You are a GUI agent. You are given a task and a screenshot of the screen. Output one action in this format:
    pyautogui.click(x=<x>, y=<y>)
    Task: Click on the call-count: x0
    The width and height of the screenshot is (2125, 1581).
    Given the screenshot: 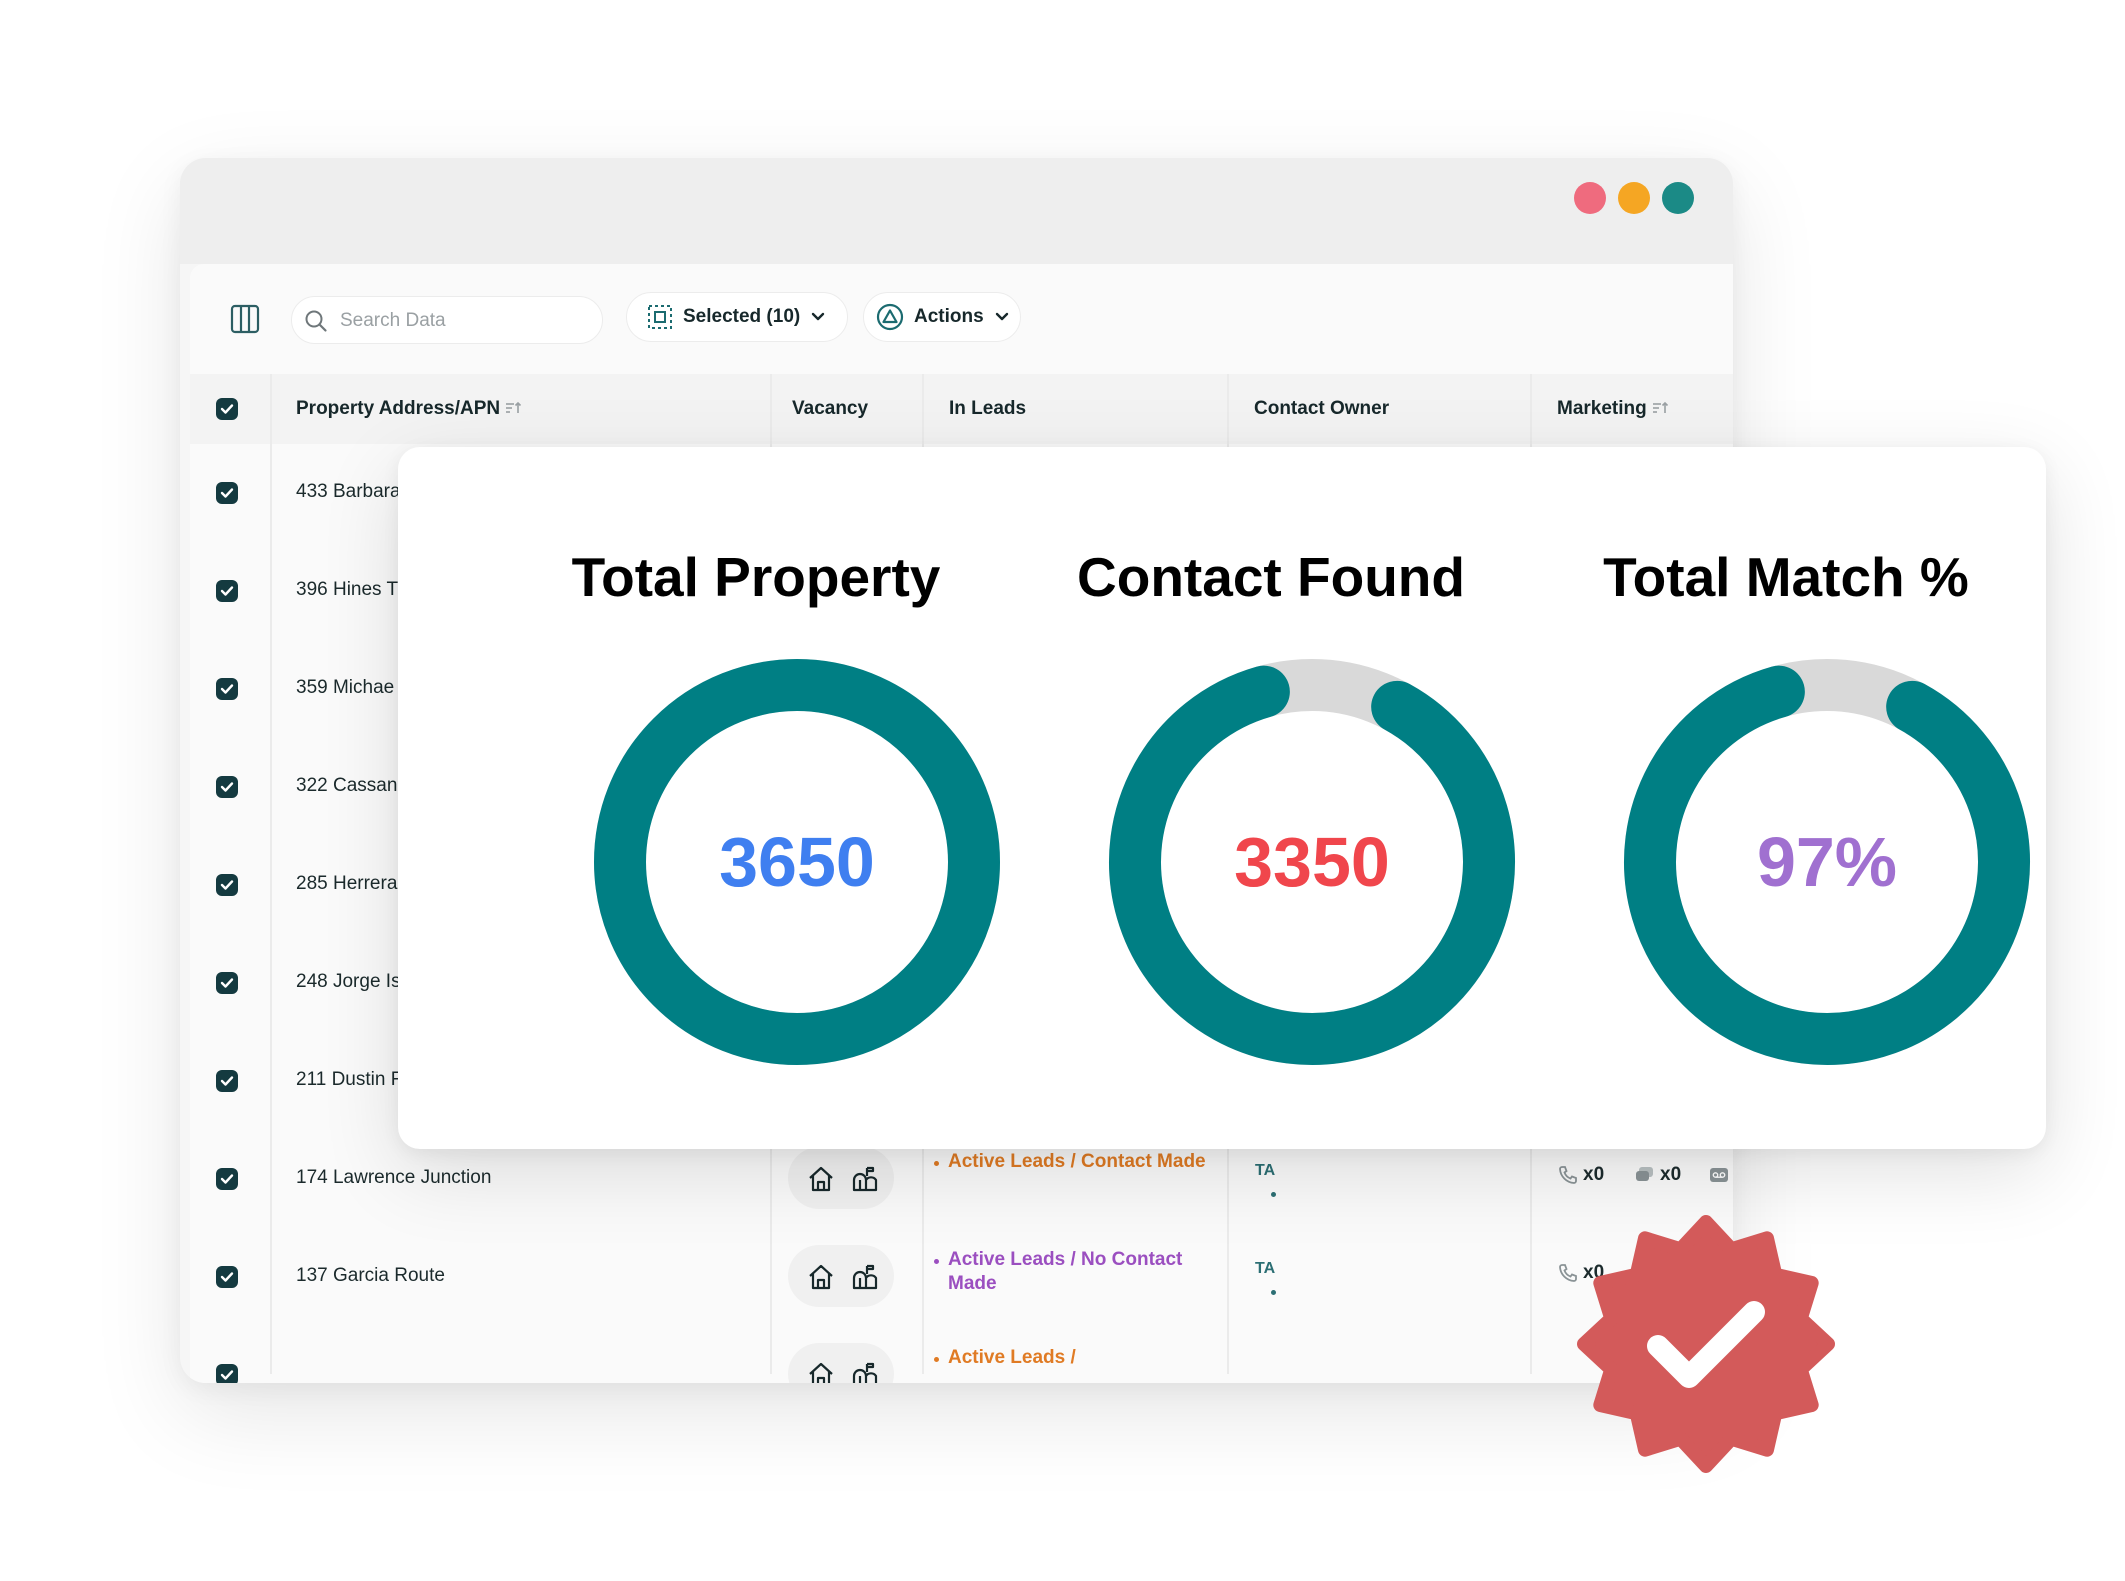 What is the action you would take?
    pyautogui.click(x=1580, y=1175)
    